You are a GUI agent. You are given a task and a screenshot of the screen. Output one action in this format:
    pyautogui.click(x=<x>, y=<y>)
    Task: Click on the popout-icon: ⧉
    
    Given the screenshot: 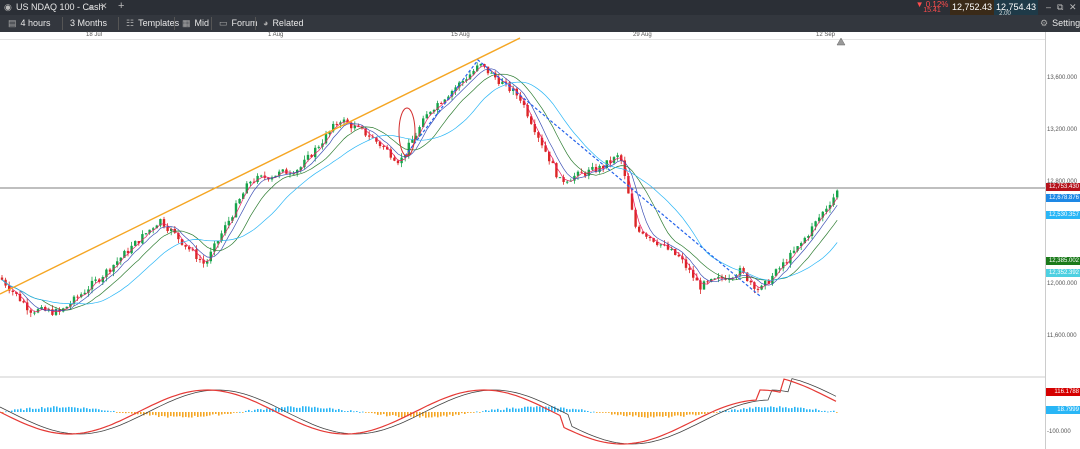 What is the action you would take?
    pyautogui.click(x=1060, y=7)
    